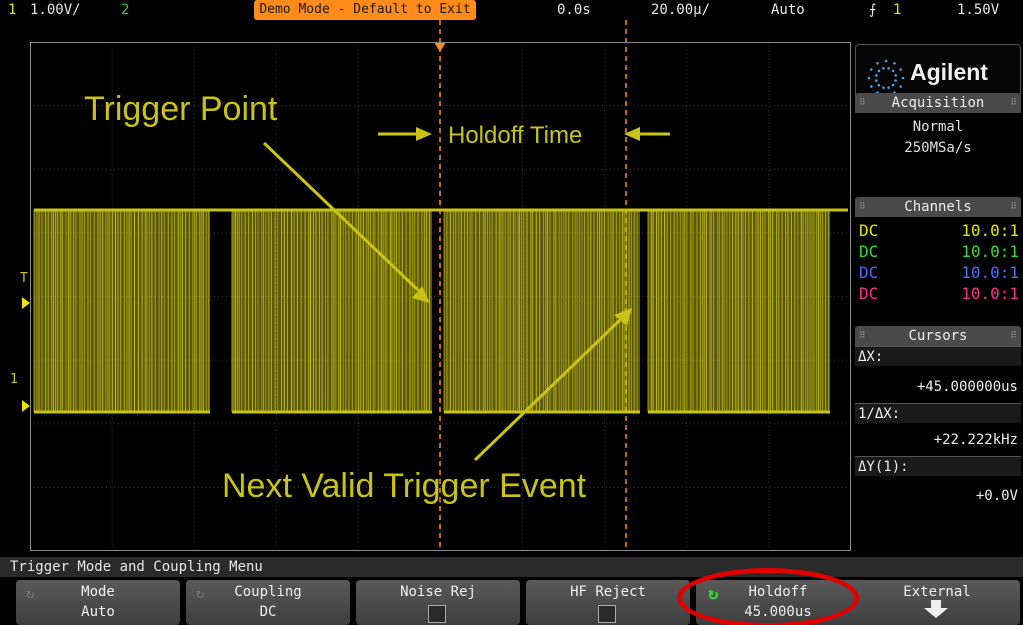  I want to click on delta-y-label: ΔY(1):, so click(938, 466).